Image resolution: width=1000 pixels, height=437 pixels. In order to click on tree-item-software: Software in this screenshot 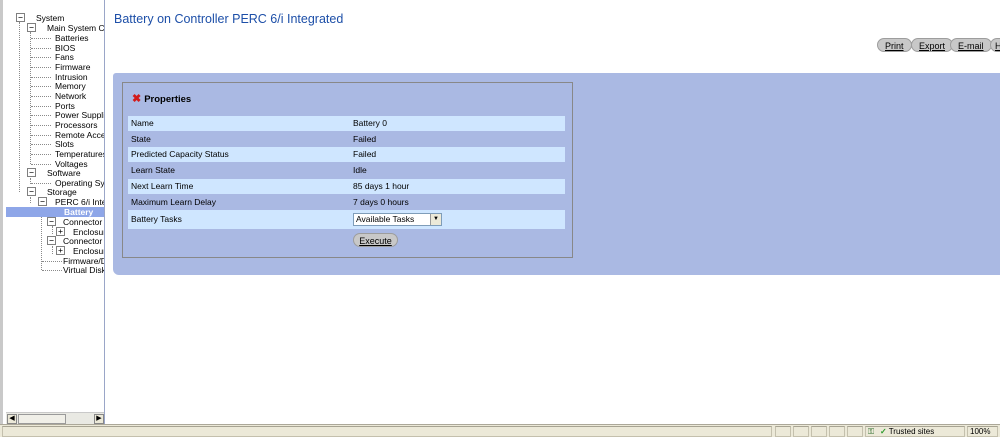, I will do `click(64, 173)`.